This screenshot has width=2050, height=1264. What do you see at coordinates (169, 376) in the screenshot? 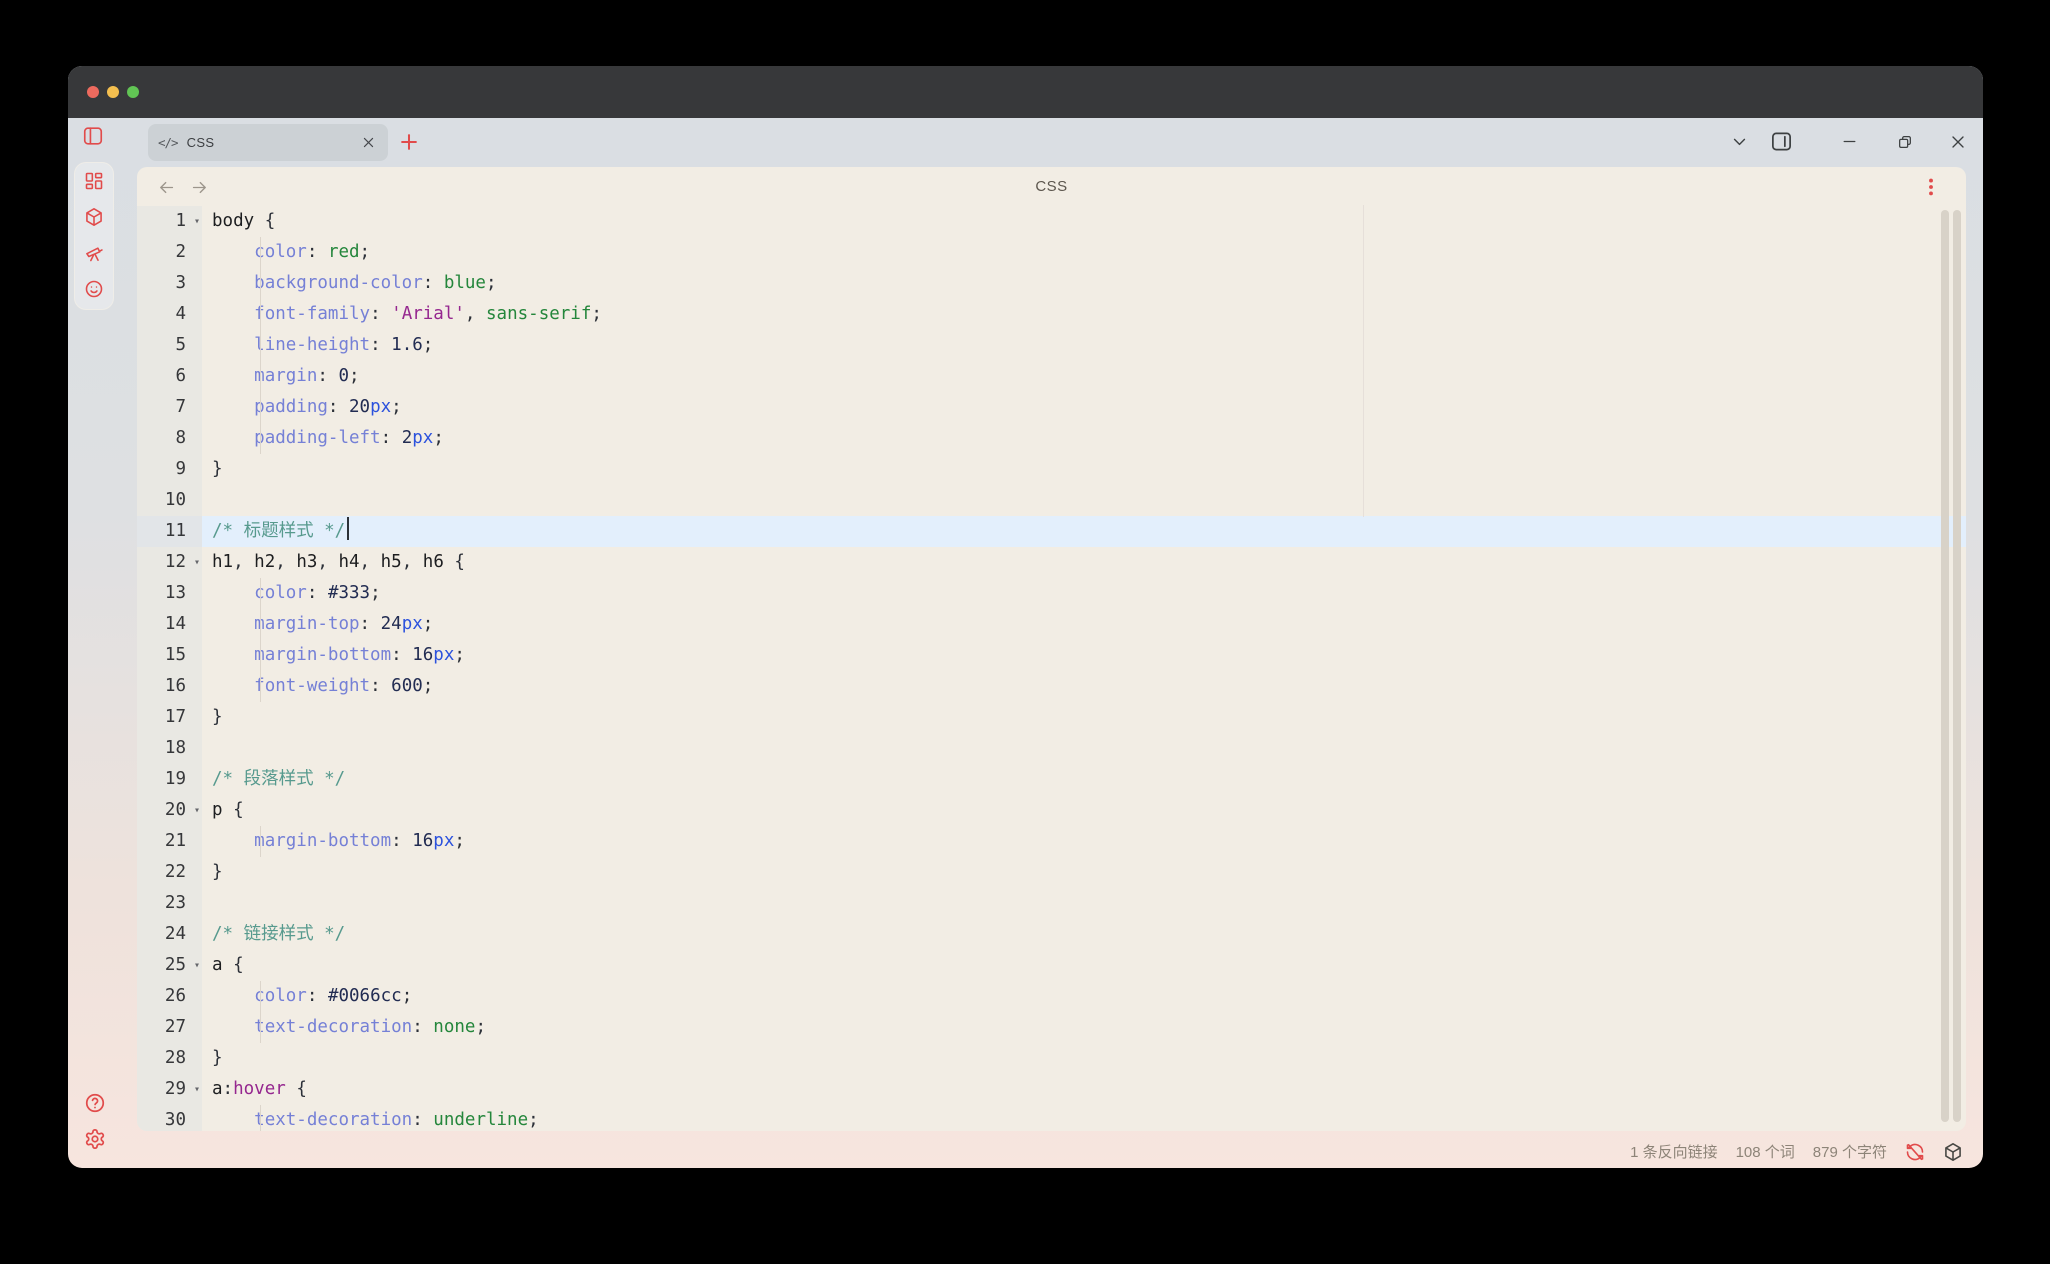
I see `line-number: 6` at bounding box center [169, 376].